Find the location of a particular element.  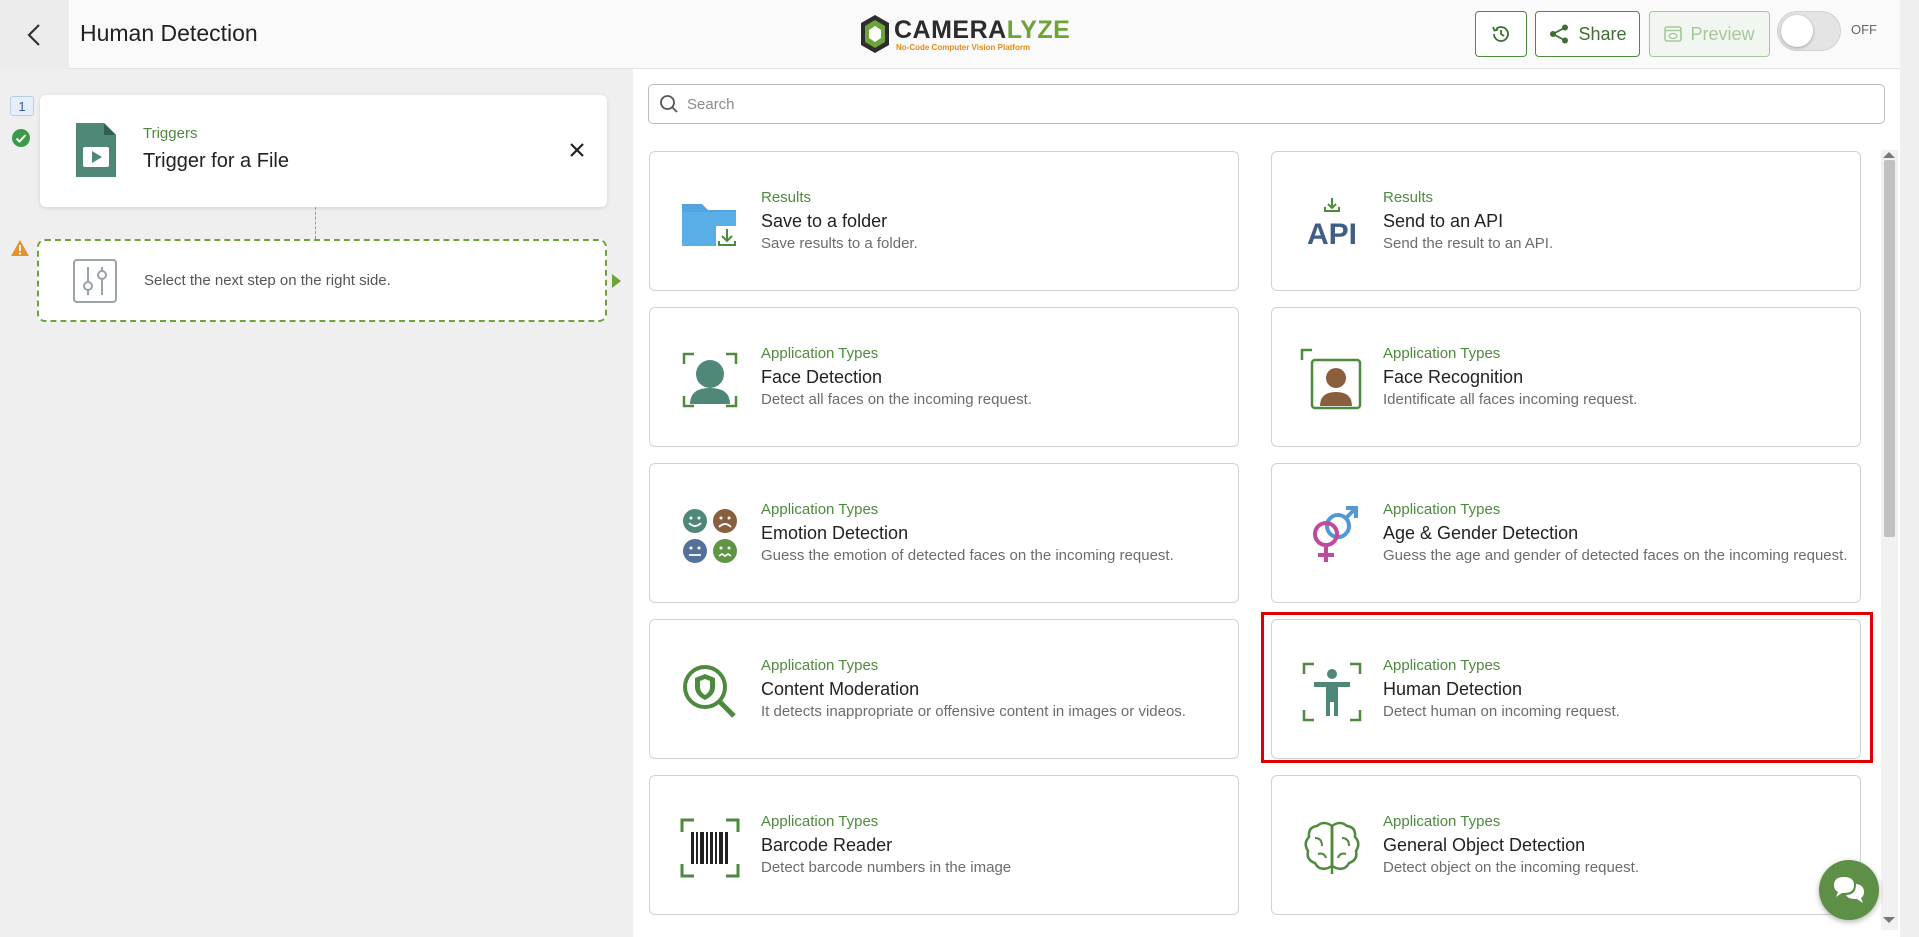

moderation-icon is located at coordinates (709, 691).